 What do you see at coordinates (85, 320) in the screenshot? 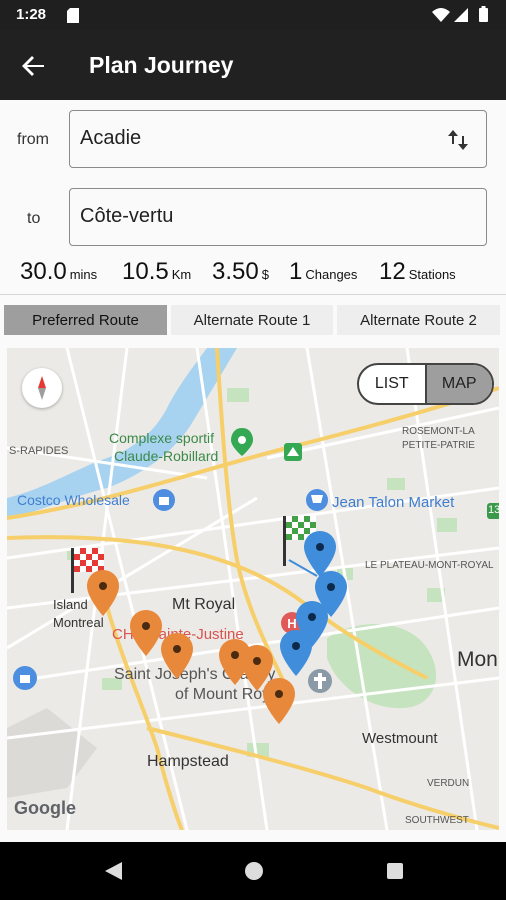
I see `tab-preferred-route: Preferred Route` at bounding box center [85, 320].